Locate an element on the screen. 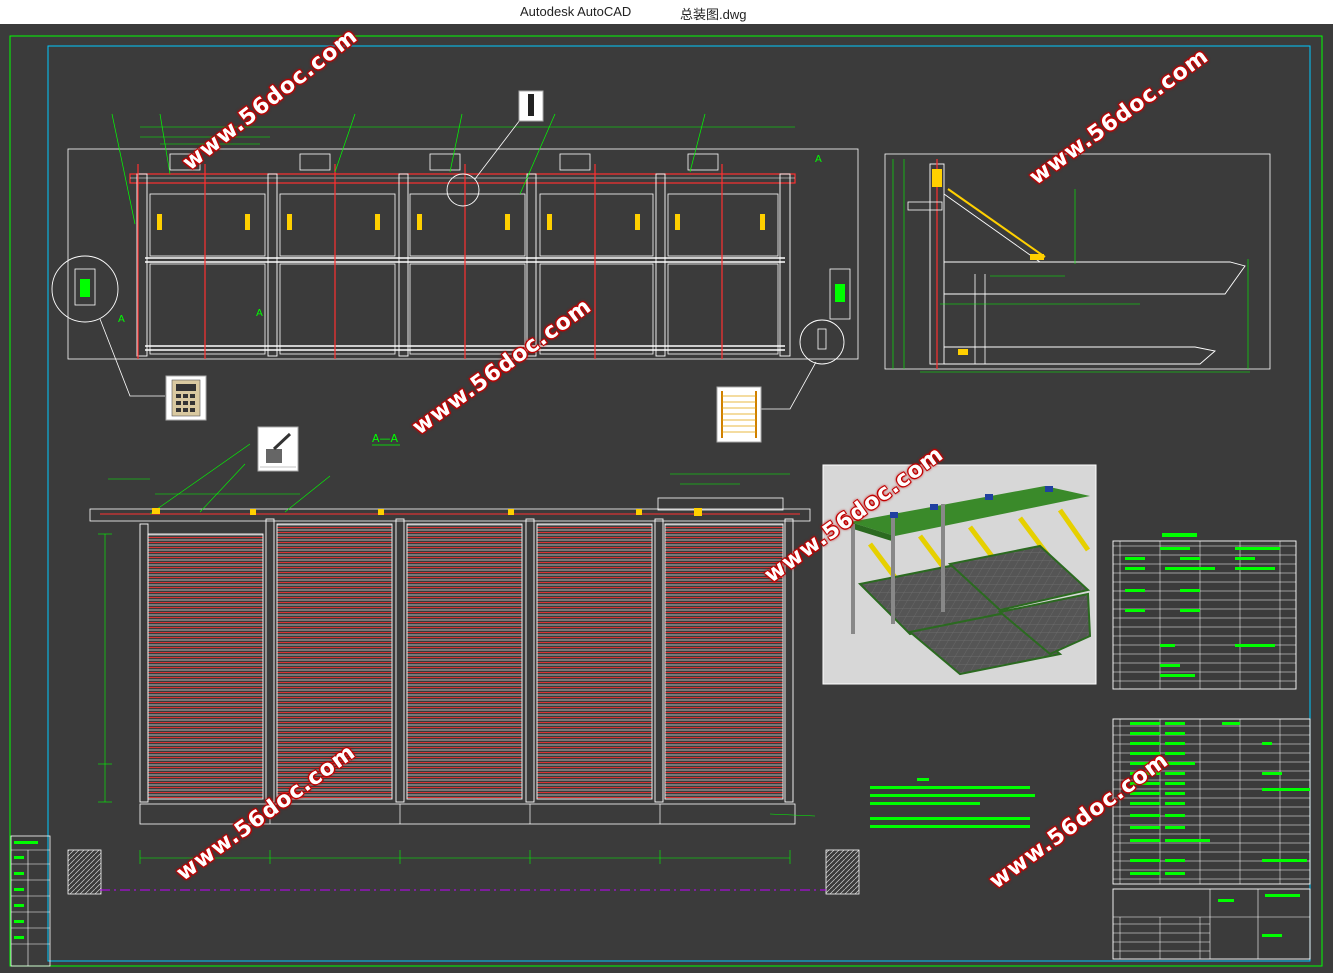 This screenshot has height=973, width=1333. window-title-bar: Autodesk AutoCAD 总装图.dwg is located at coordinates (666, 12).